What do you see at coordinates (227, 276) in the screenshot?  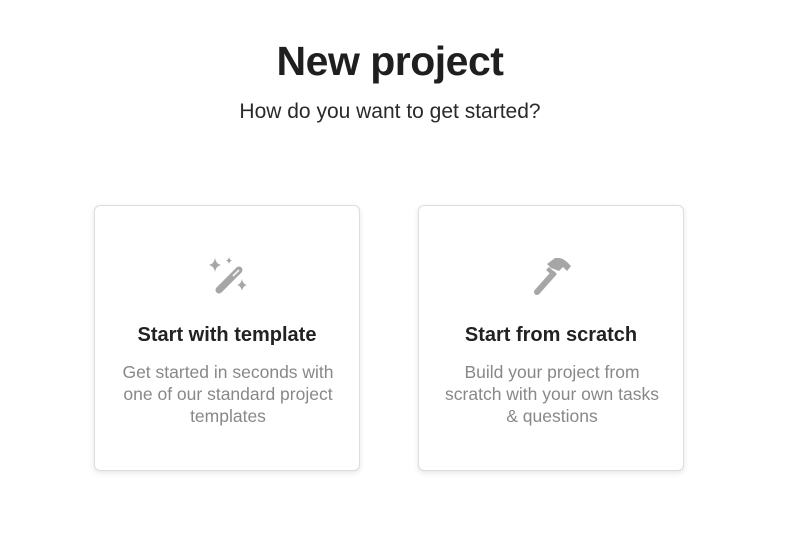 I see `magic-wand-icon` at bounding box center [227, 276].